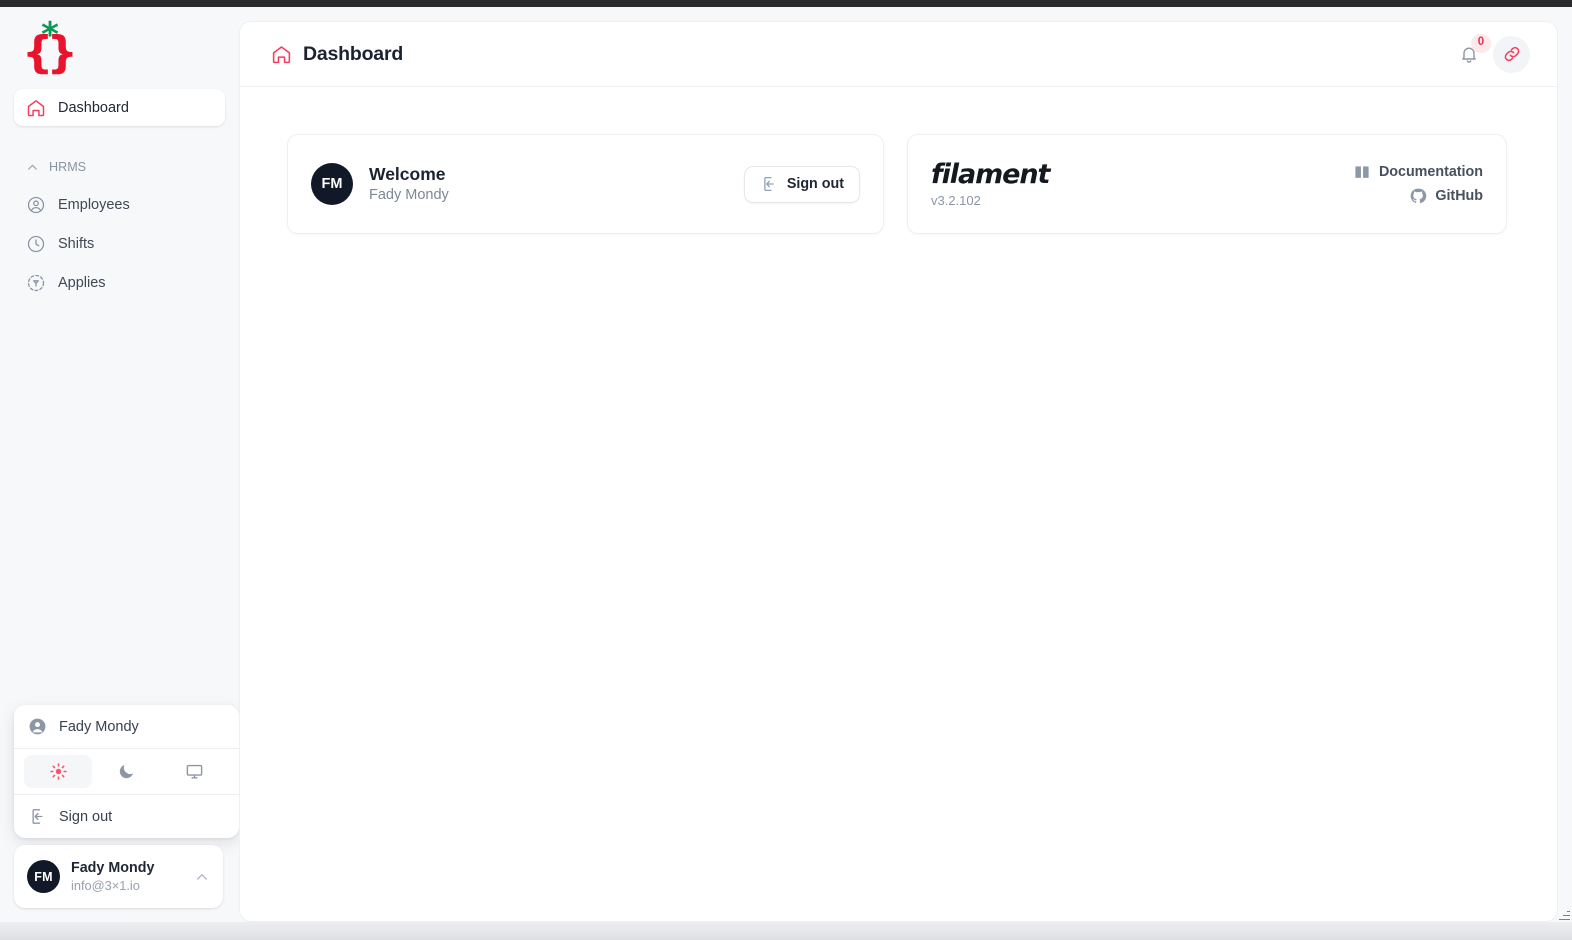 The width and height of the screenshot is (1572, 940). I want to click on book-open-icon, so click(1362, 172).